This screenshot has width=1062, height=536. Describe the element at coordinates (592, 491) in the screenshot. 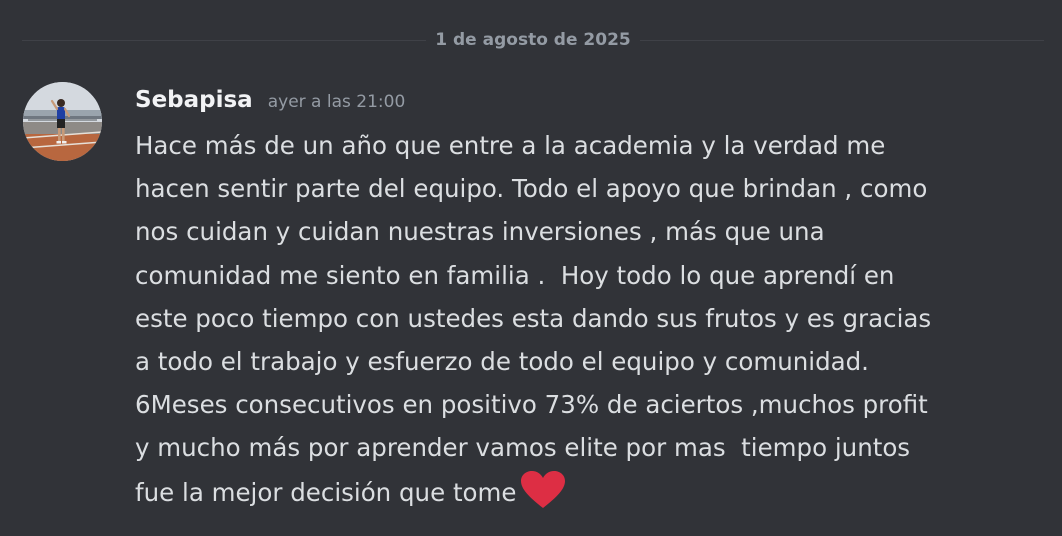

I see `message-line-last: fue la mejor decisión que tome` at that location.